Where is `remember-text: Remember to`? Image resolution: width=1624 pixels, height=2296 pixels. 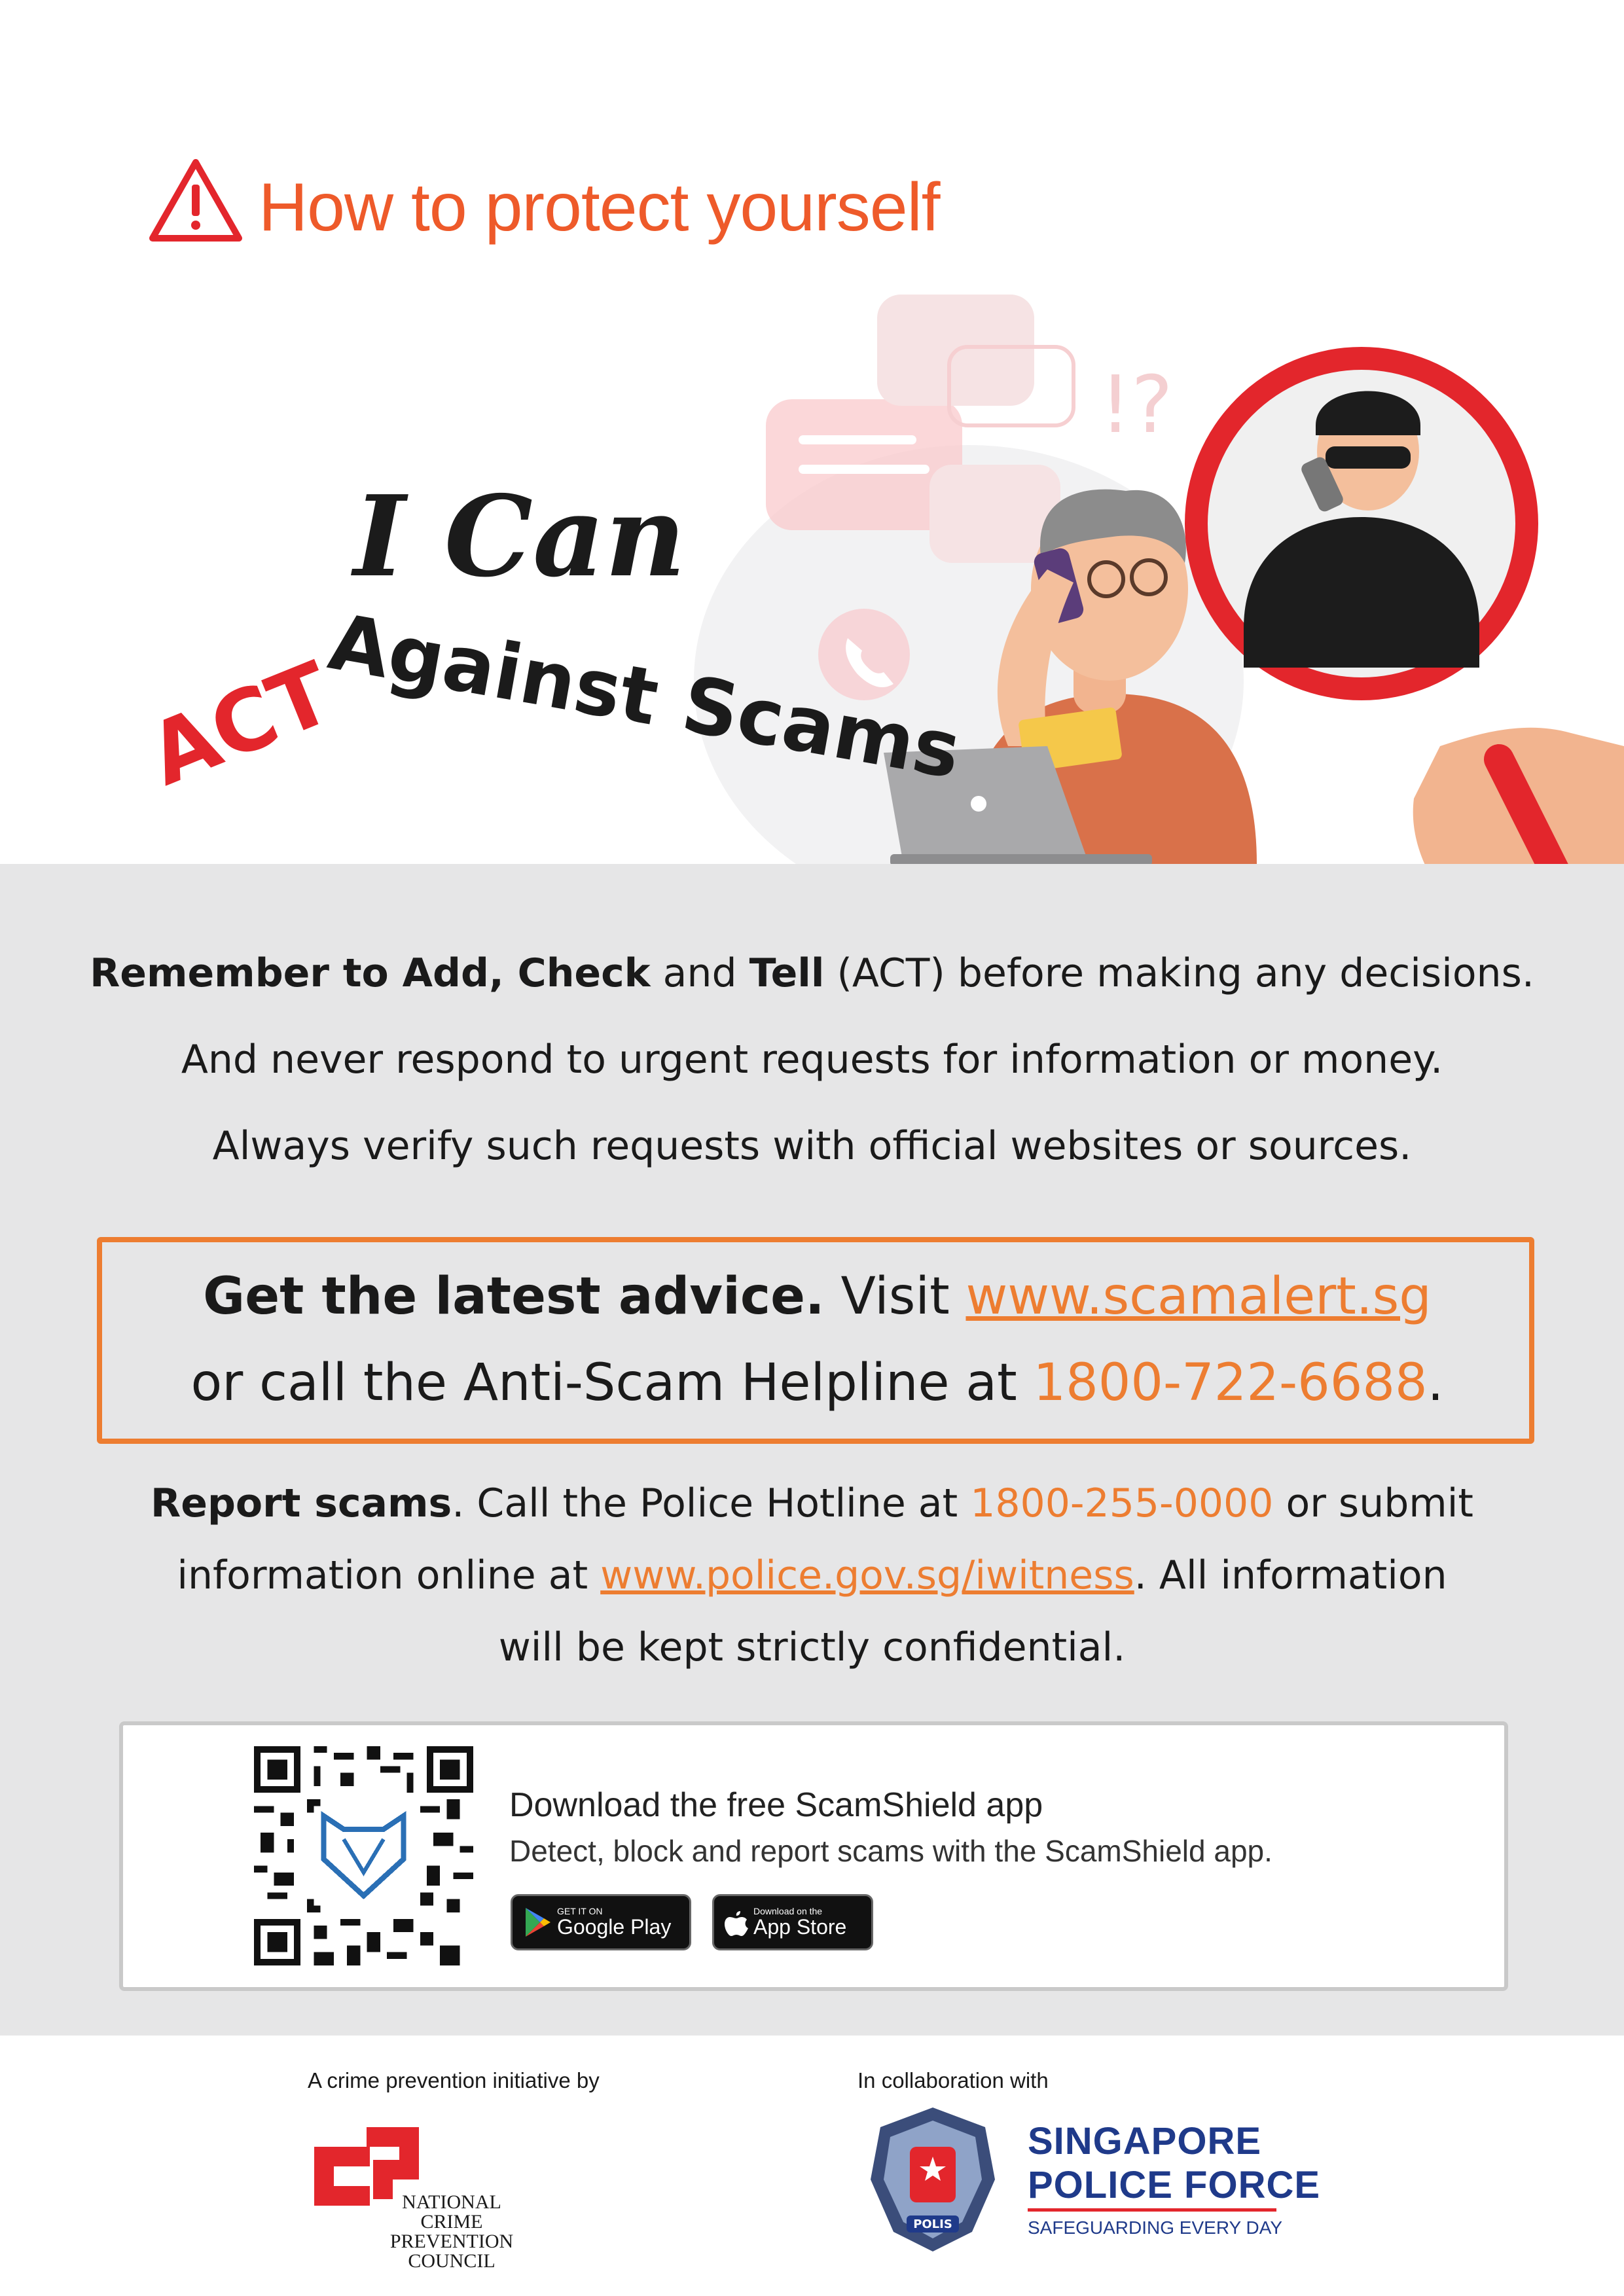 remember-text: Remember to is located at coordinates (246, 973).